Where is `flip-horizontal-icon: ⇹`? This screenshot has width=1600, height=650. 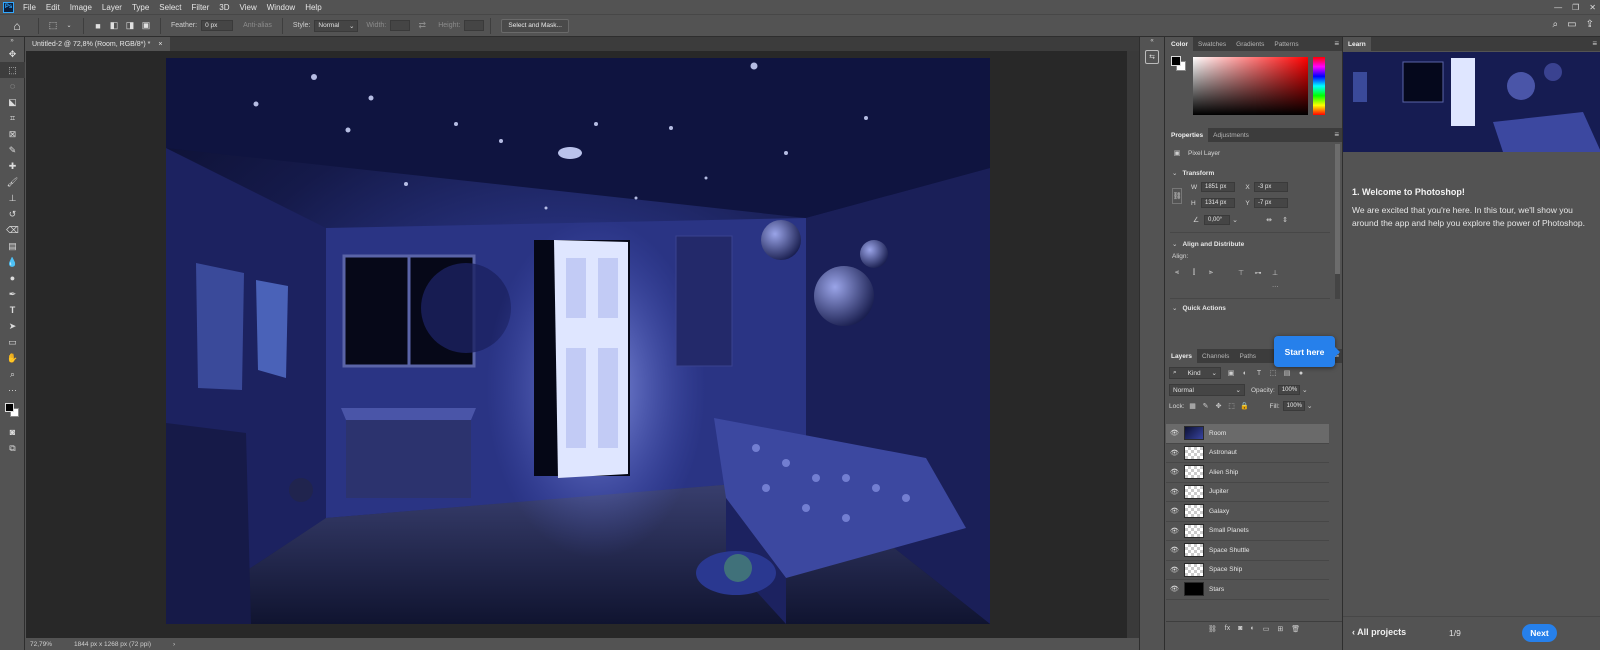 flip-horizontal-icon: ⇹ is located at coordinates (1269, 220).